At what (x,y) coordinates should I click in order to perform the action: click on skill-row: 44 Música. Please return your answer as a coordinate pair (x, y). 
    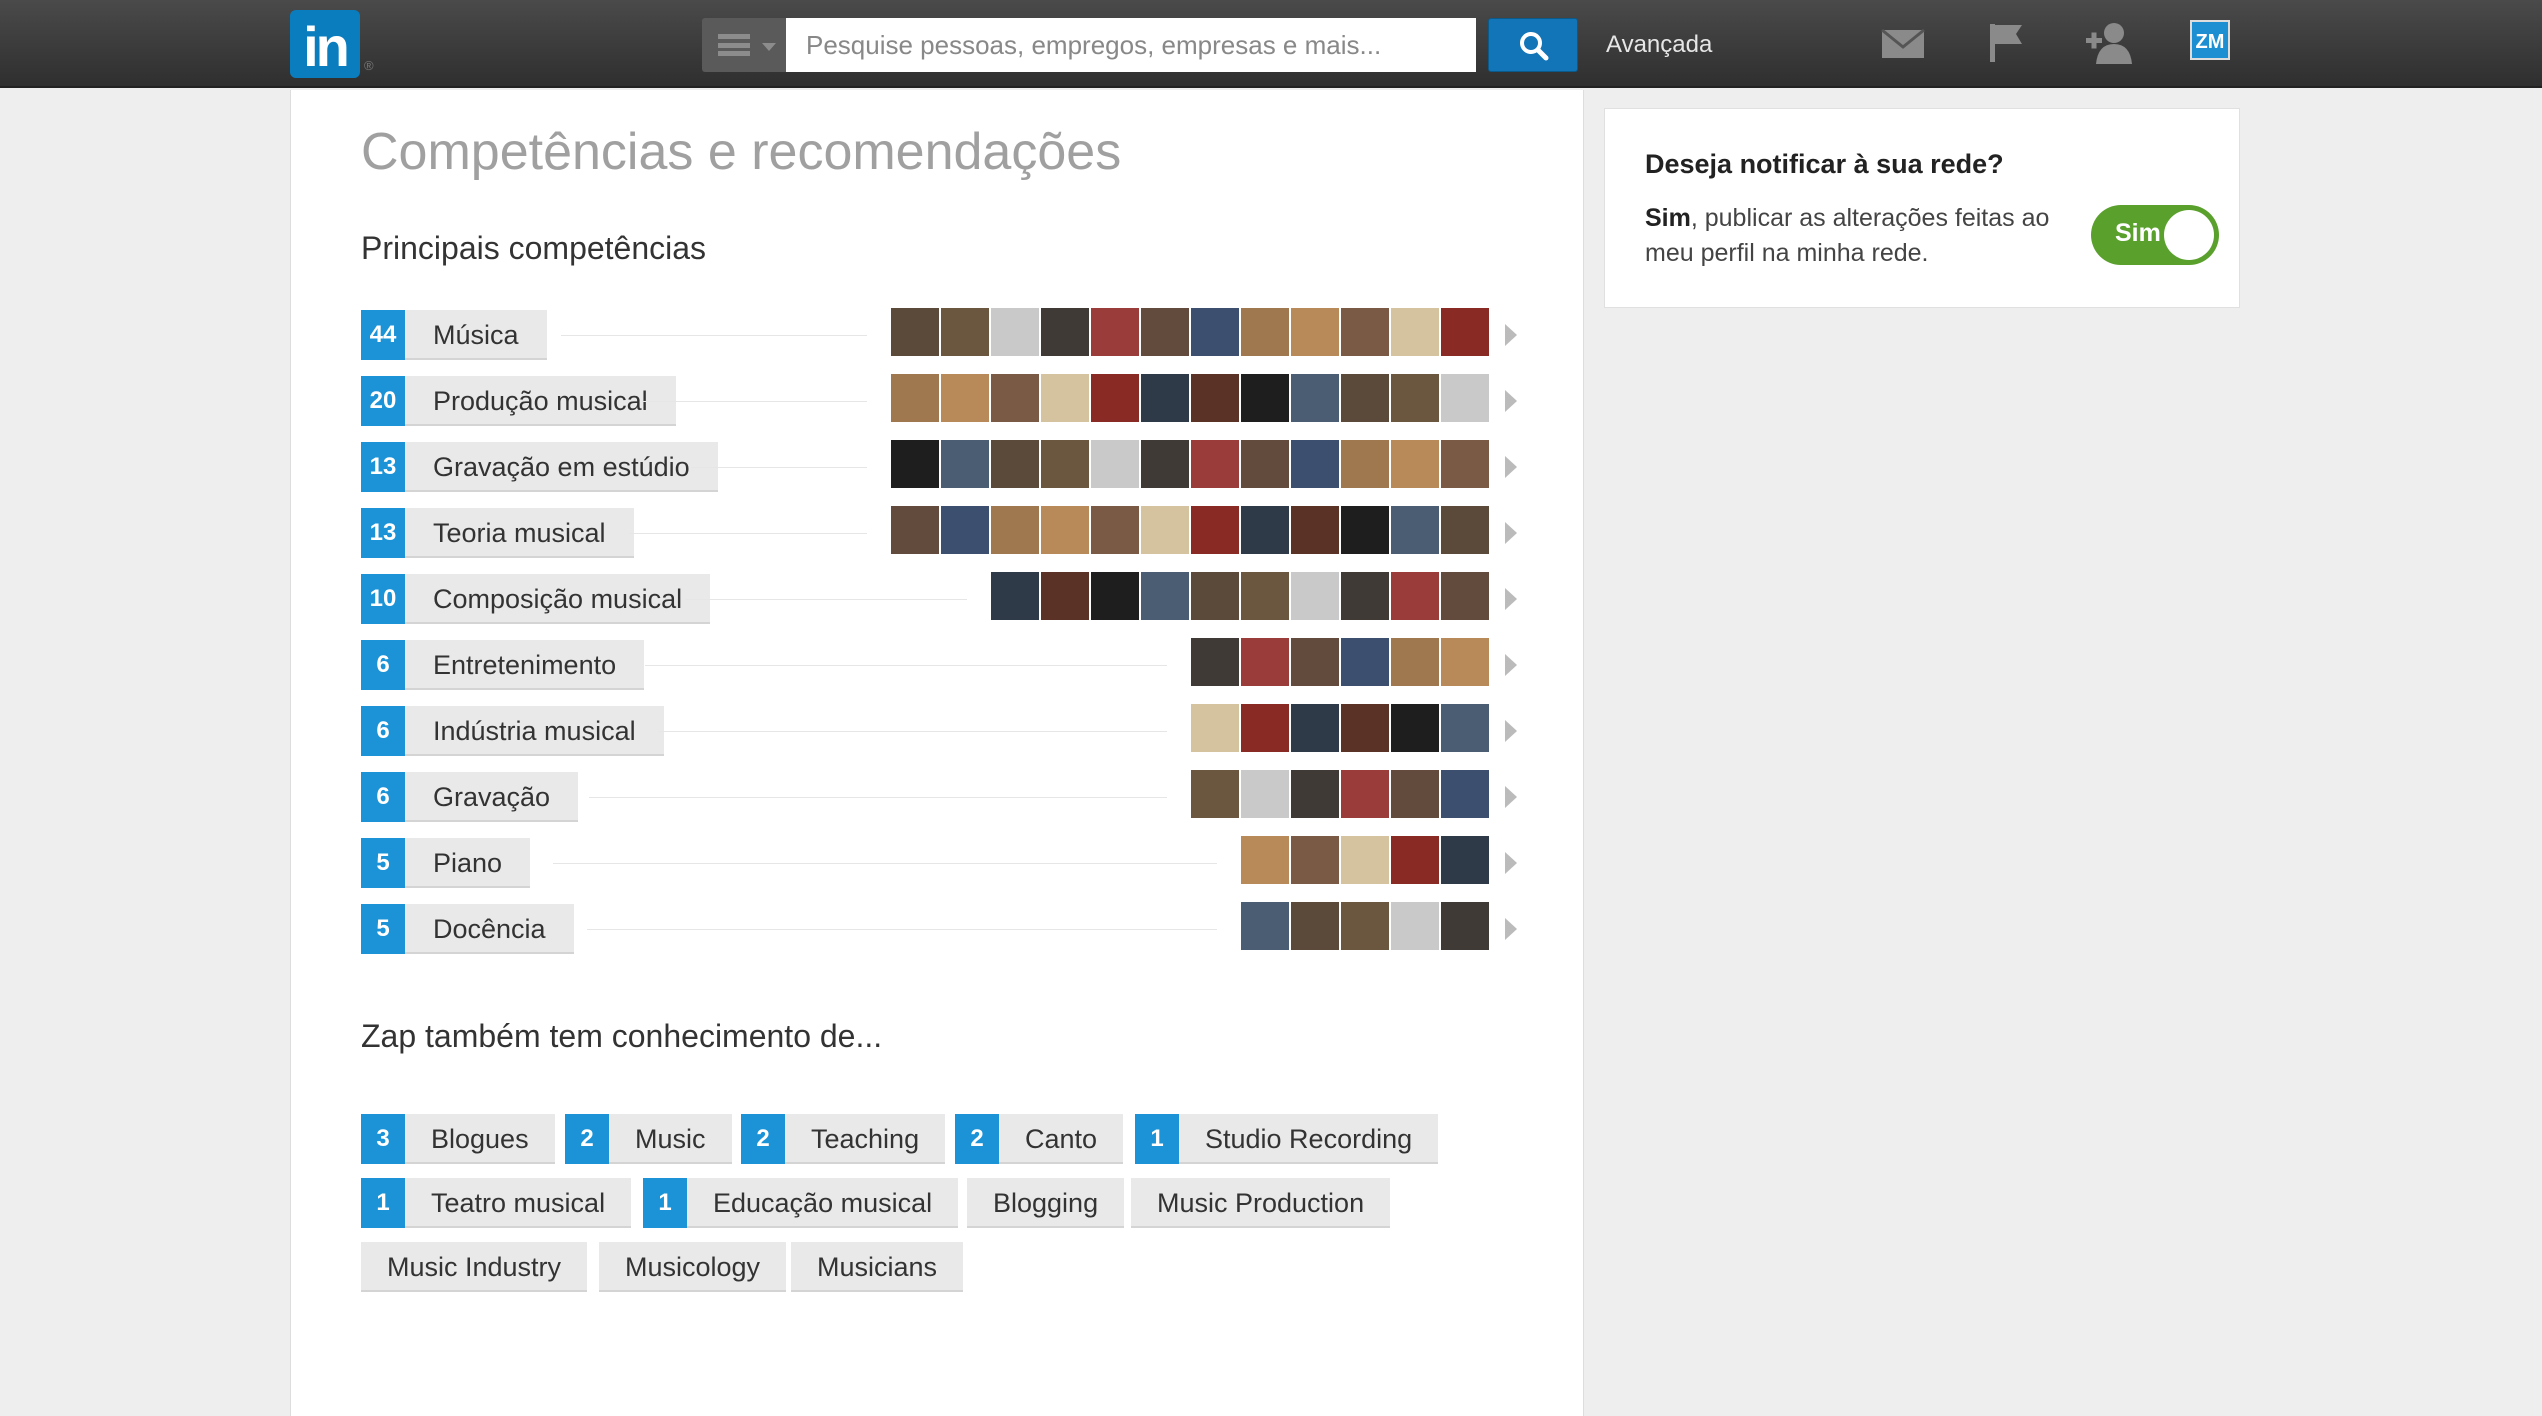
    Looking at the image, I should click on (939, 334).